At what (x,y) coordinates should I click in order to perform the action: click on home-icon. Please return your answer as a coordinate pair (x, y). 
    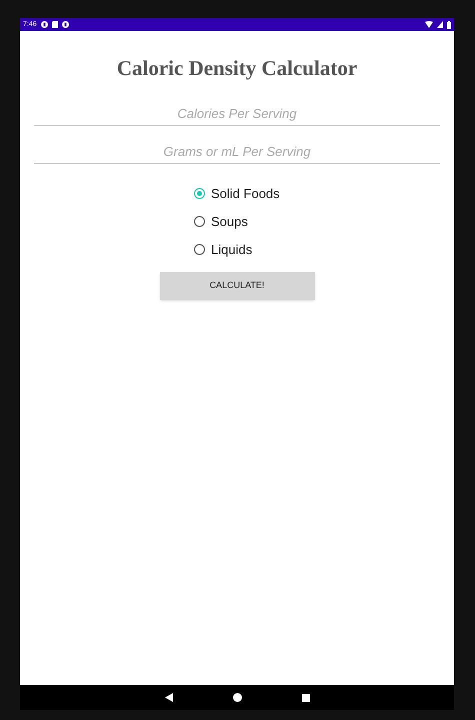
    Looking at the image, I should click on (237, 697).